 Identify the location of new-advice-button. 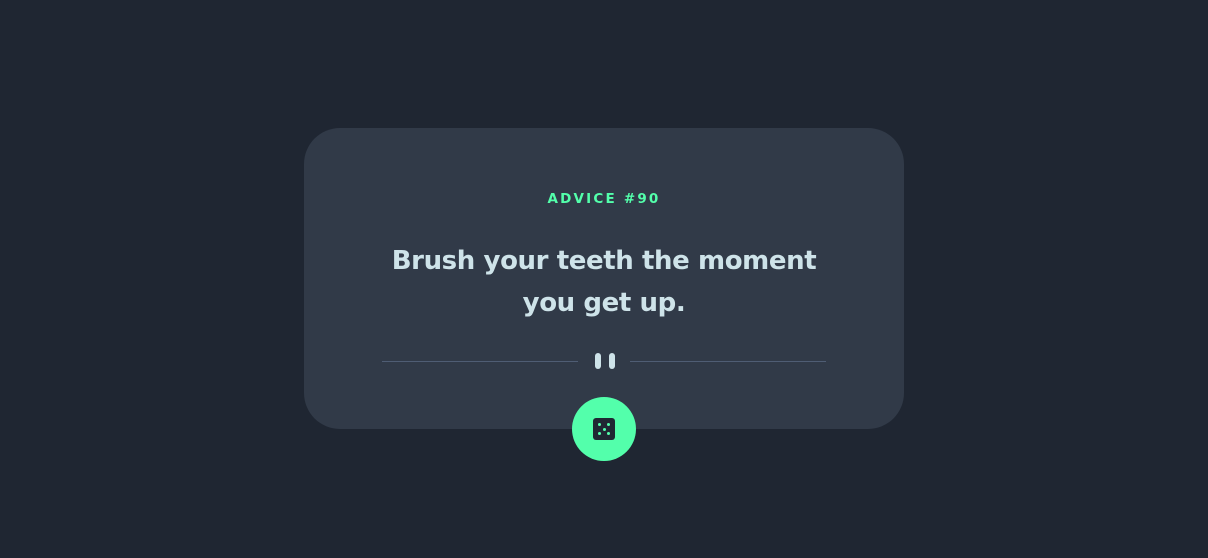
(604, 429).